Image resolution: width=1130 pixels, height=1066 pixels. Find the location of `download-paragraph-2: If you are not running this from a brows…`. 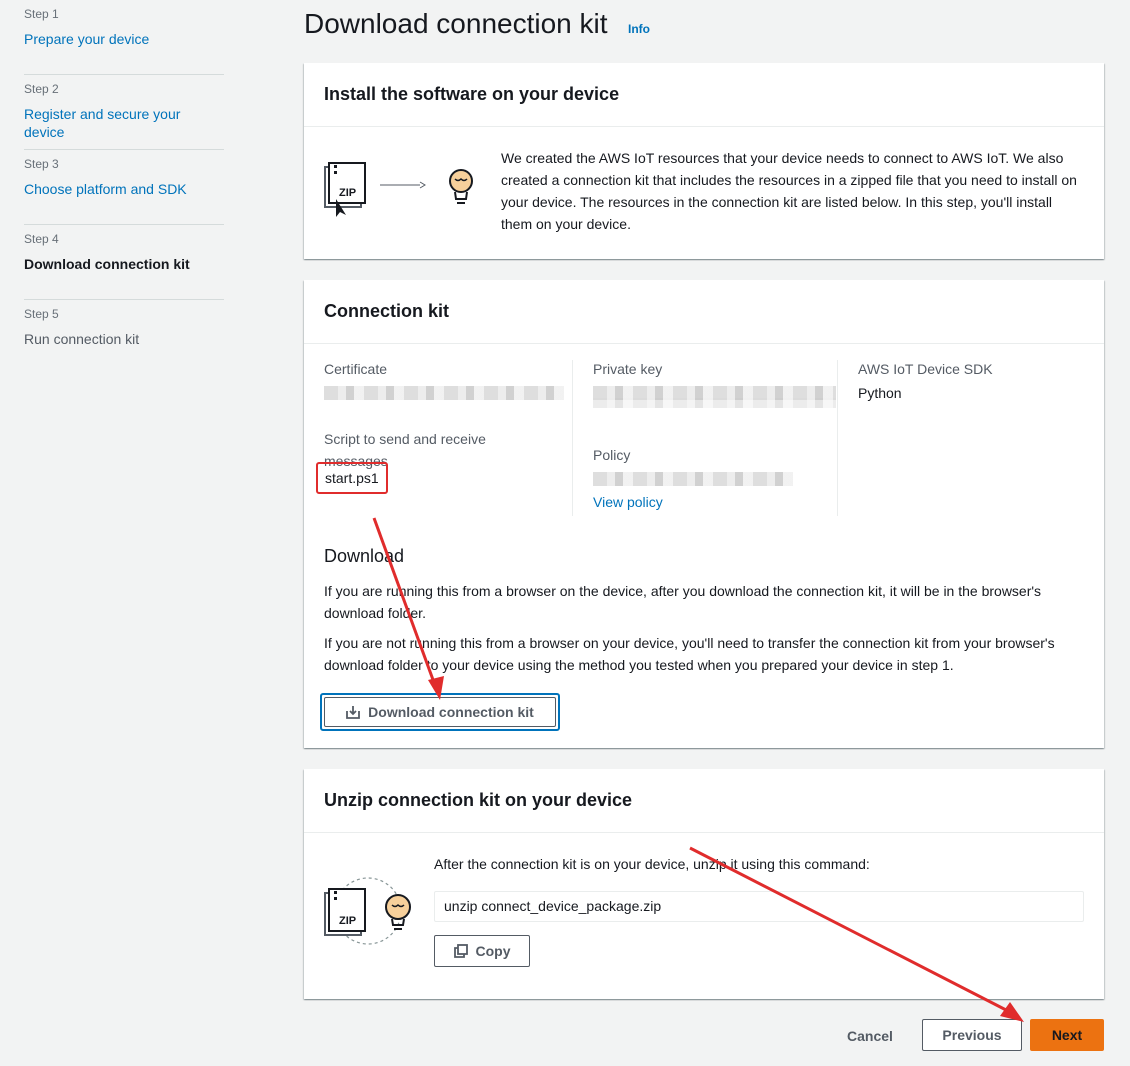

download-paragraph-2: If you are not running this from a brows… is located at coordinates (689, 654).